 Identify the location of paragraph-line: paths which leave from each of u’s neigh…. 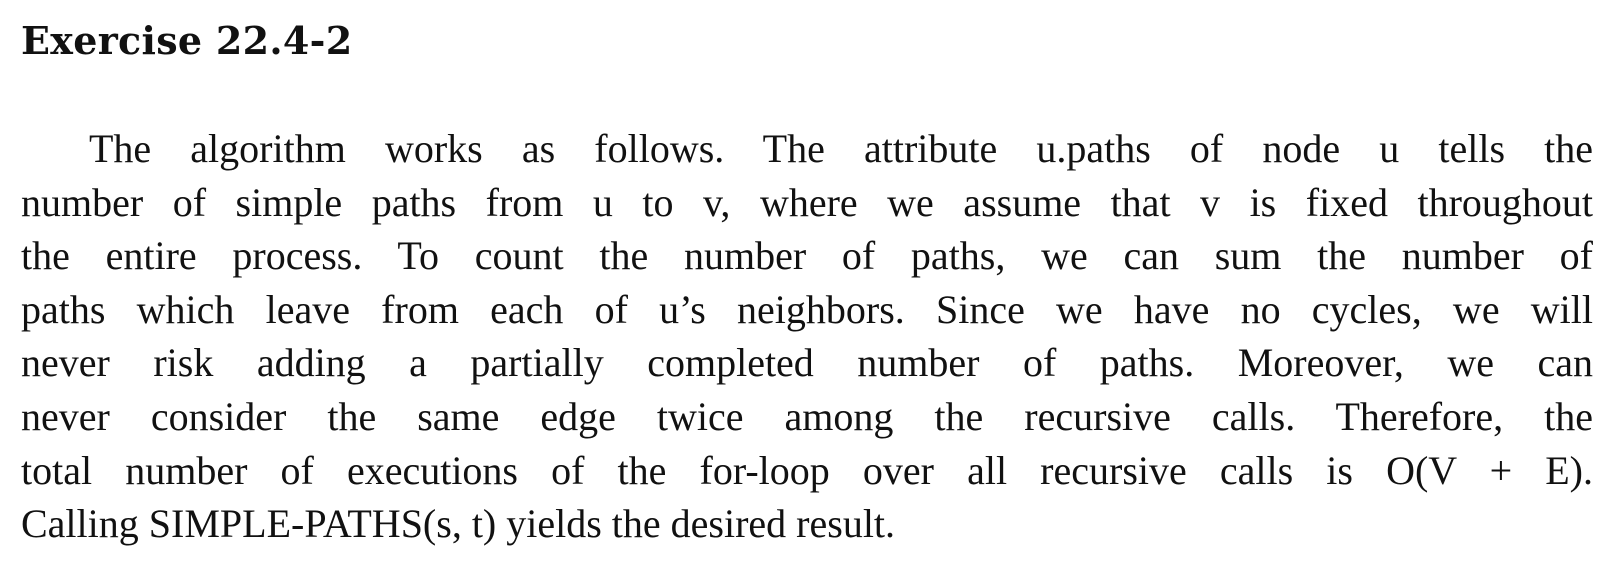
(807, 309).